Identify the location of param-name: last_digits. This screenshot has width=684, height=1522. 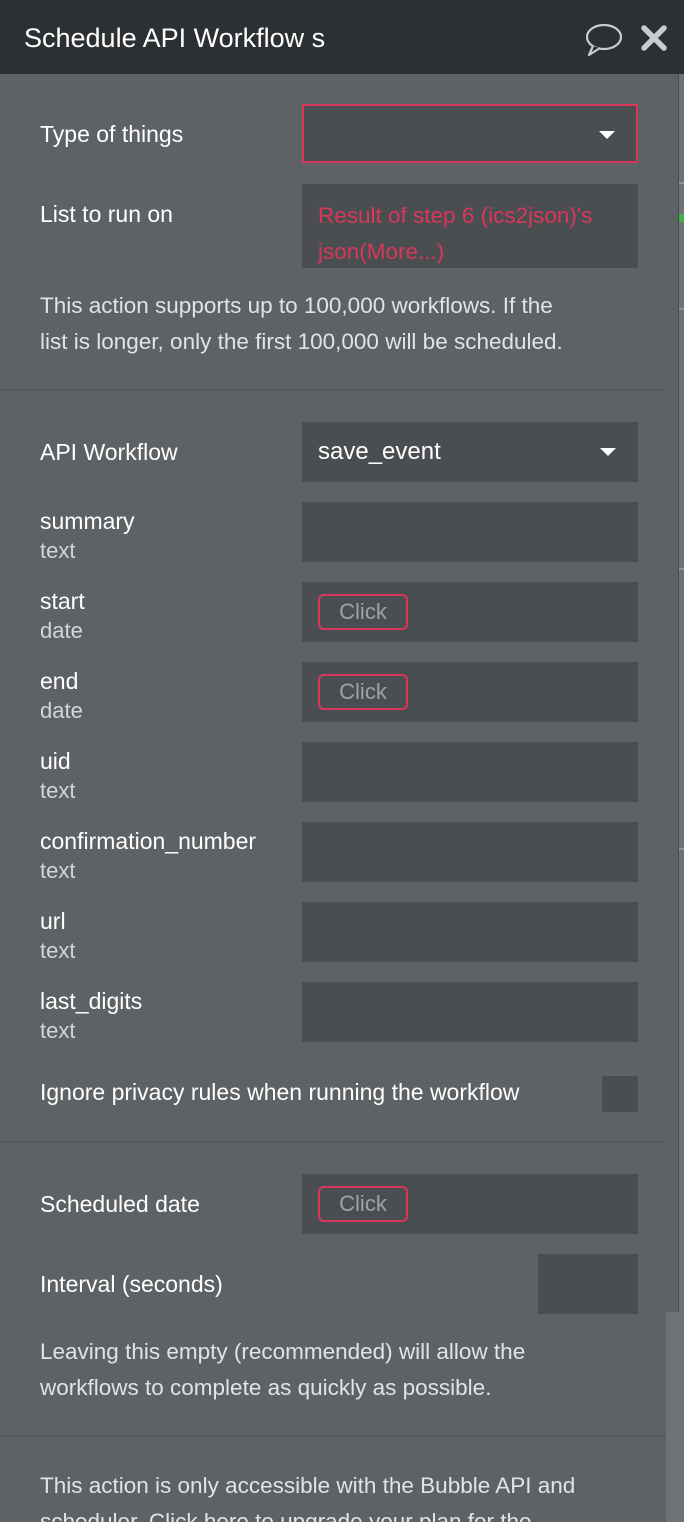
(91, 1001).